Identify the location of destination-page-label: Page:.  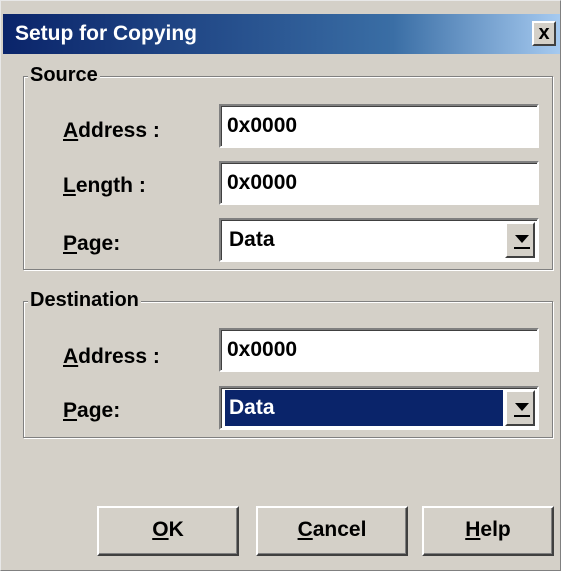
(92, 410).